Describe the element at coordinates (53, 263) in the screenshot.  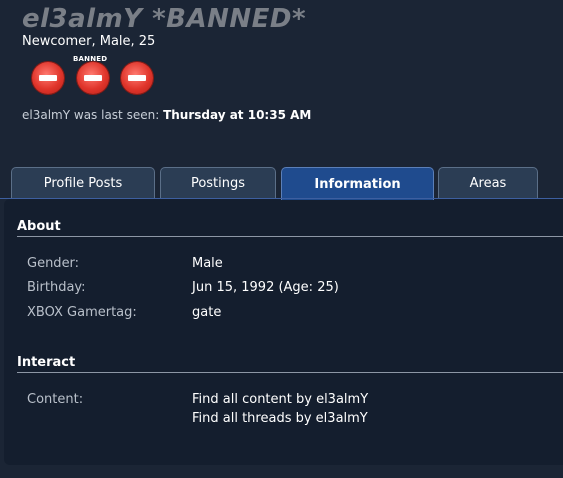
I see `gender-label: Gender:` at that location.